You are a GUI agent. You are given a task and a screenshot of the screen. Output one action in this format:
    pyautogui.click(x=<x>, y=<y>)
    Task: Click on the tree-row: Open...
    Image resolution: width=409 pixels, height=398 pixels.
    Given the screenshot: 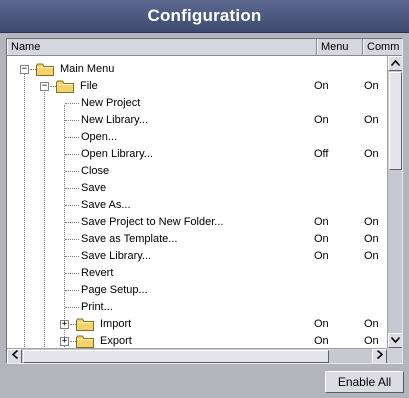 What is the action you would take?
    pyautogui.click(x=197, y=137)
    